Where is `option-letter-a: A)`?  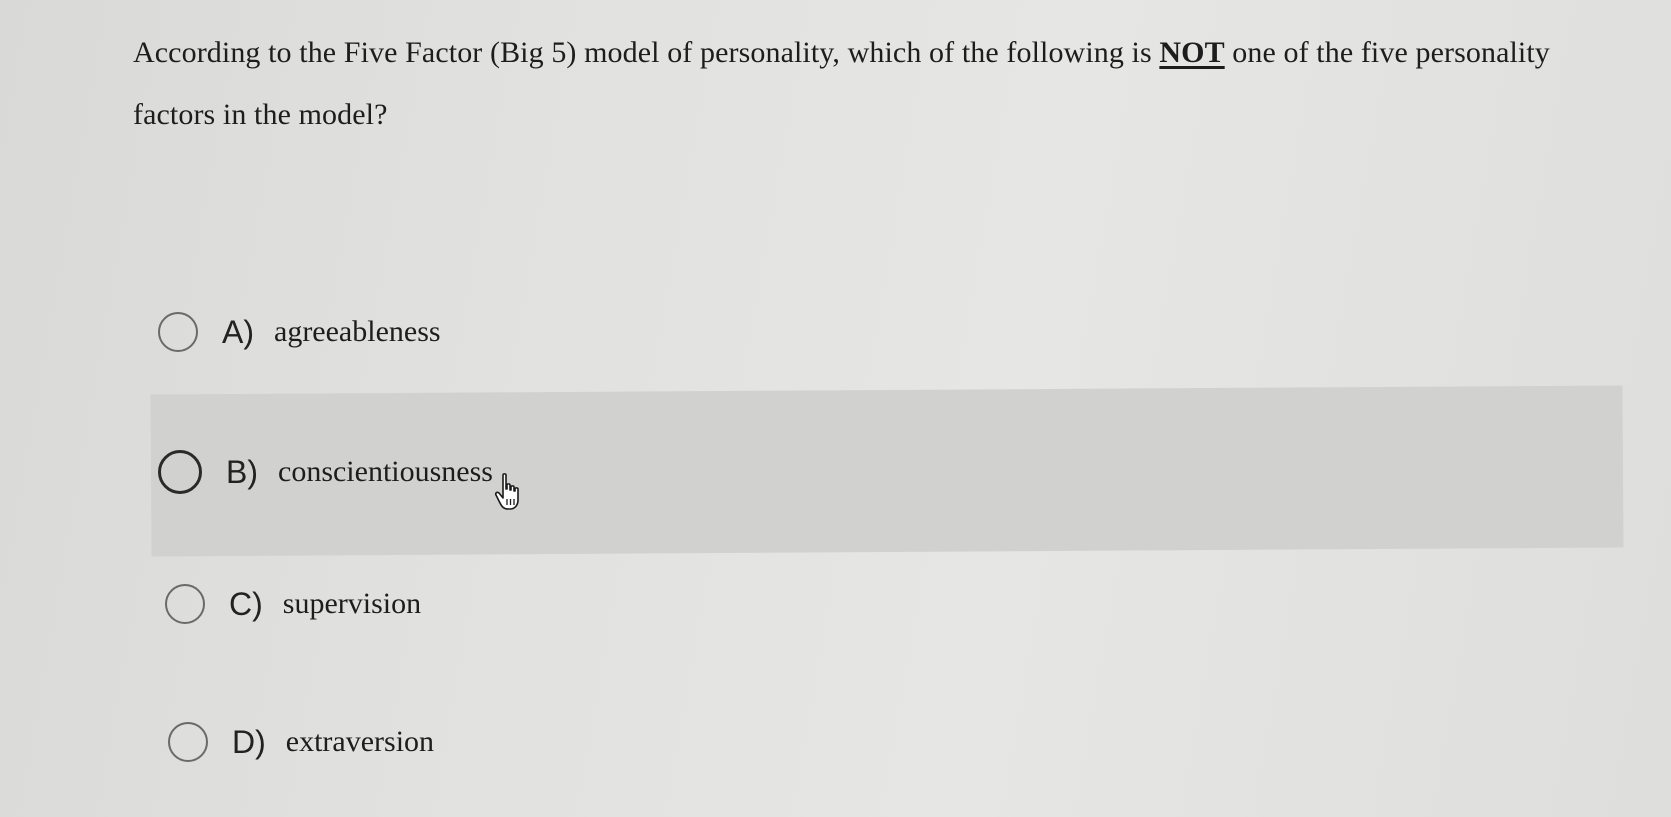 option-letter-a: A) is located at coordinates (238, 331).